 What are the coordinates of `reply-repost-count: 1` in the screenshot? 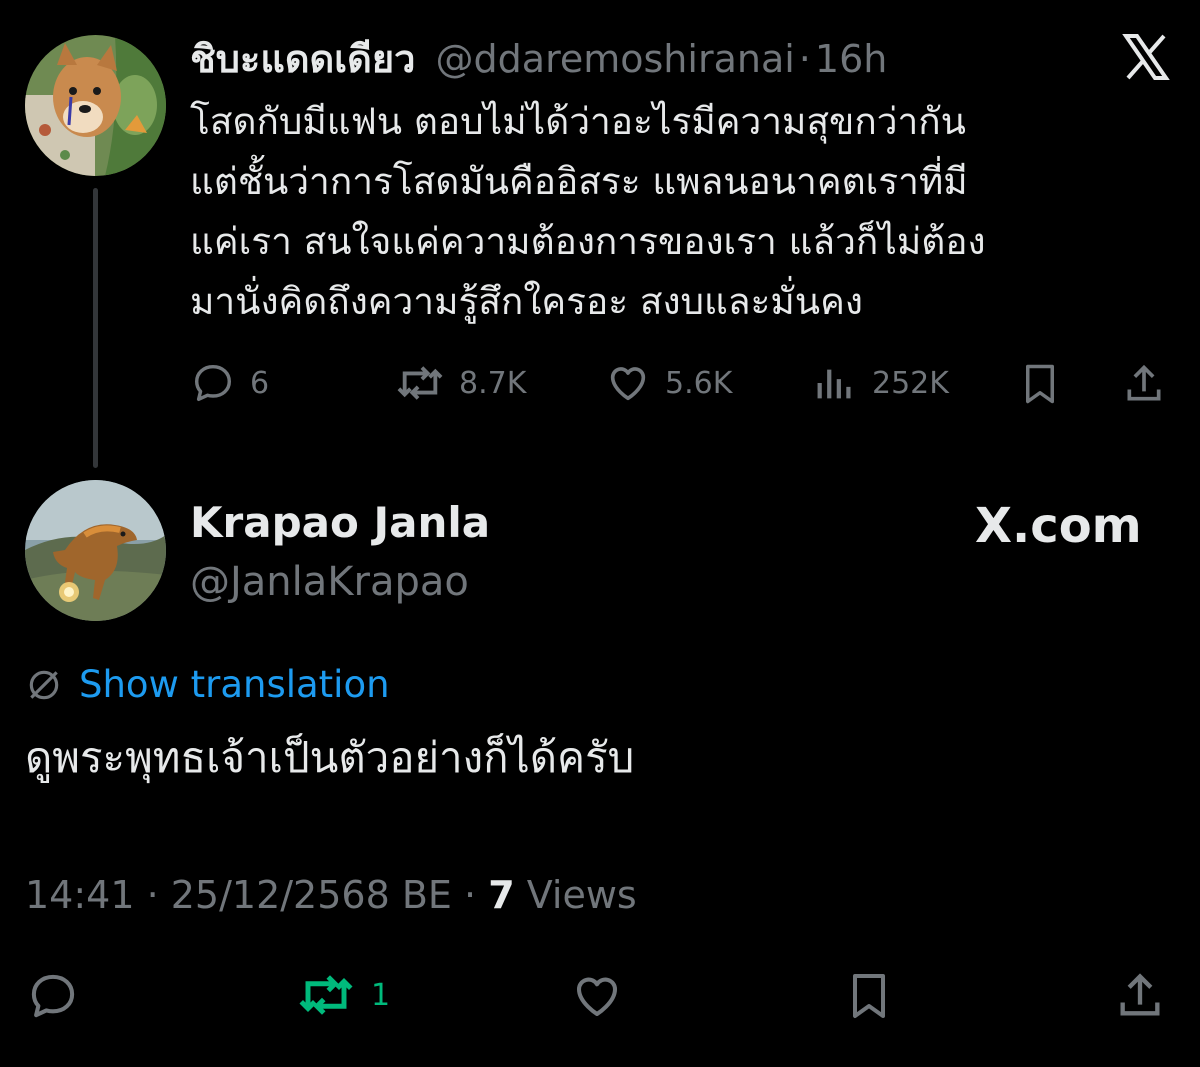 It's located at (381, 995).